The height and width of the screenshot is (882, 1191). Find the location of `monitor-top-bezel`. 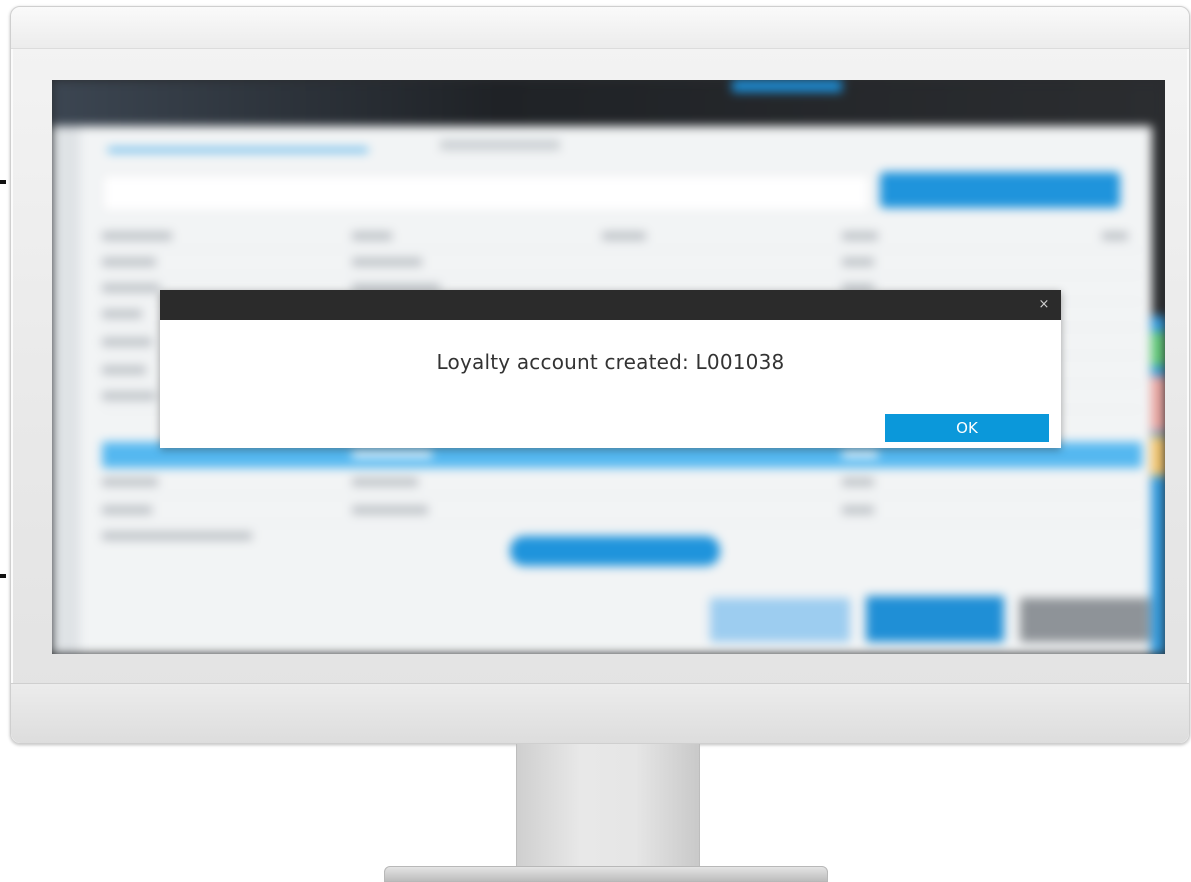

monitor-top-bezel is located at coordinates (600, 28).